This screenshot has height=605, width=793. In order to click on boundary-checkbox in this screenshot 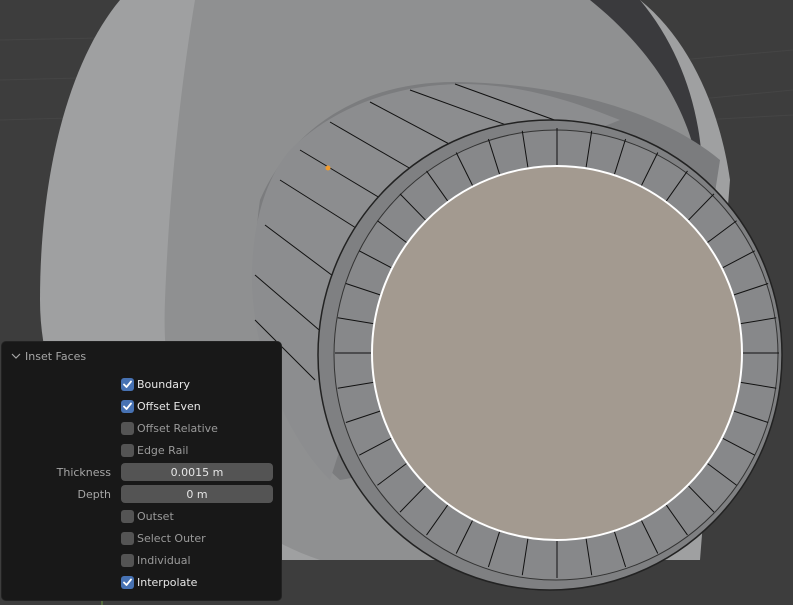, I will do `click(127, 384)`.